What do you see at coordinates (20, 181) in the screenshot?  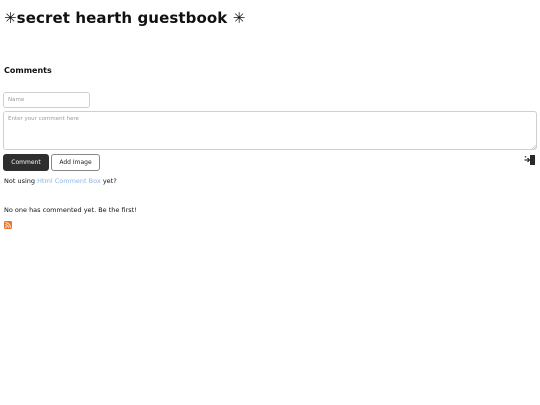 I see `promo-prefix: Not using` at bounding box center [20, 181].